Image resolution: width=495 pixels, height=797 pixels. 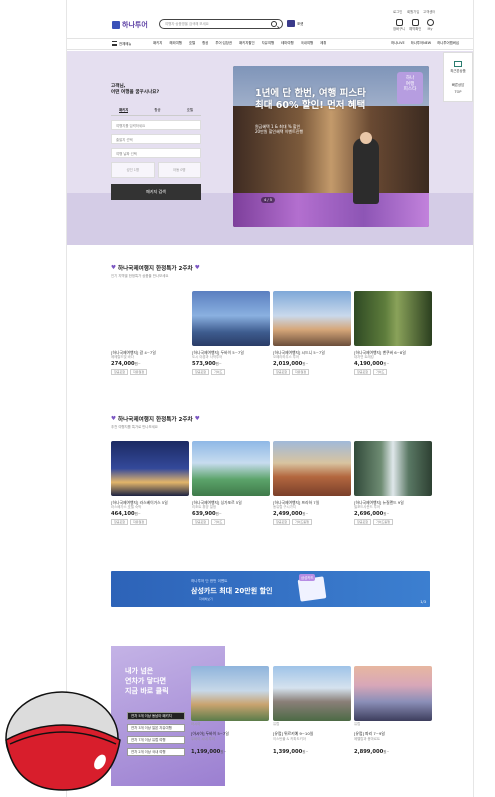 I want to click on tab-package: 패키지, so click(x=124, y=110).